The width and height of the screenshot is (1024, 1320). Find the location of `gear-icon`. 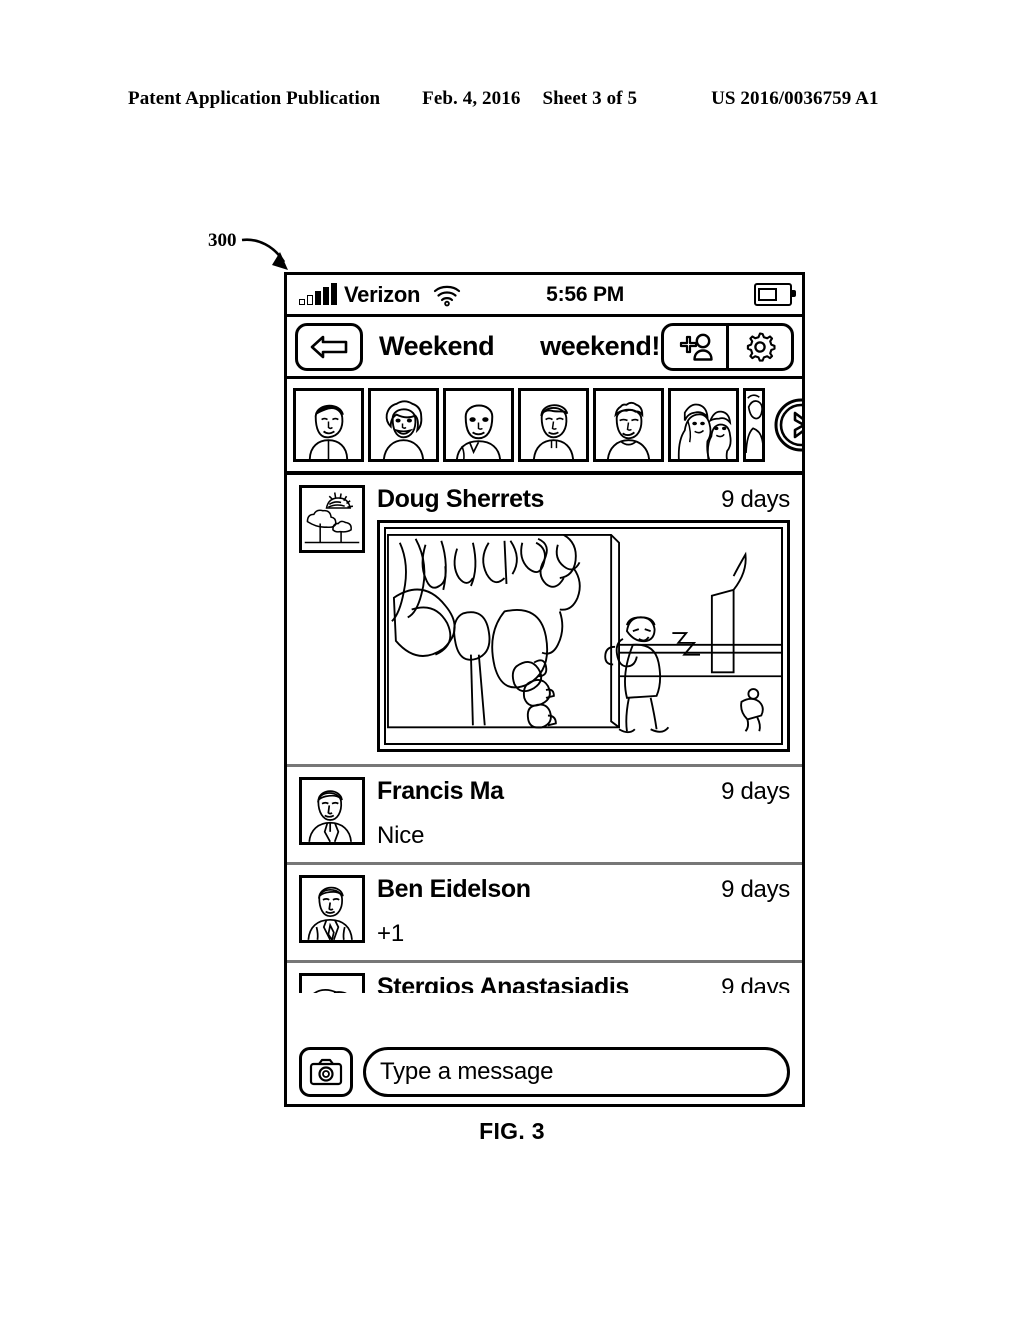

gear-icon is located at coordinates (761, 346).